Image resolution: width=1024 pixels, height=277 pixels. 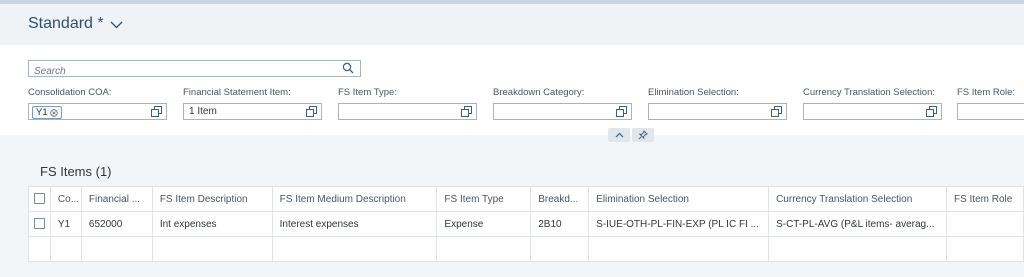 What do you see at coordinates (76, 171) in the screenshot?
I see `table-title: FS Items (1)` at bounding box center [76, 171].